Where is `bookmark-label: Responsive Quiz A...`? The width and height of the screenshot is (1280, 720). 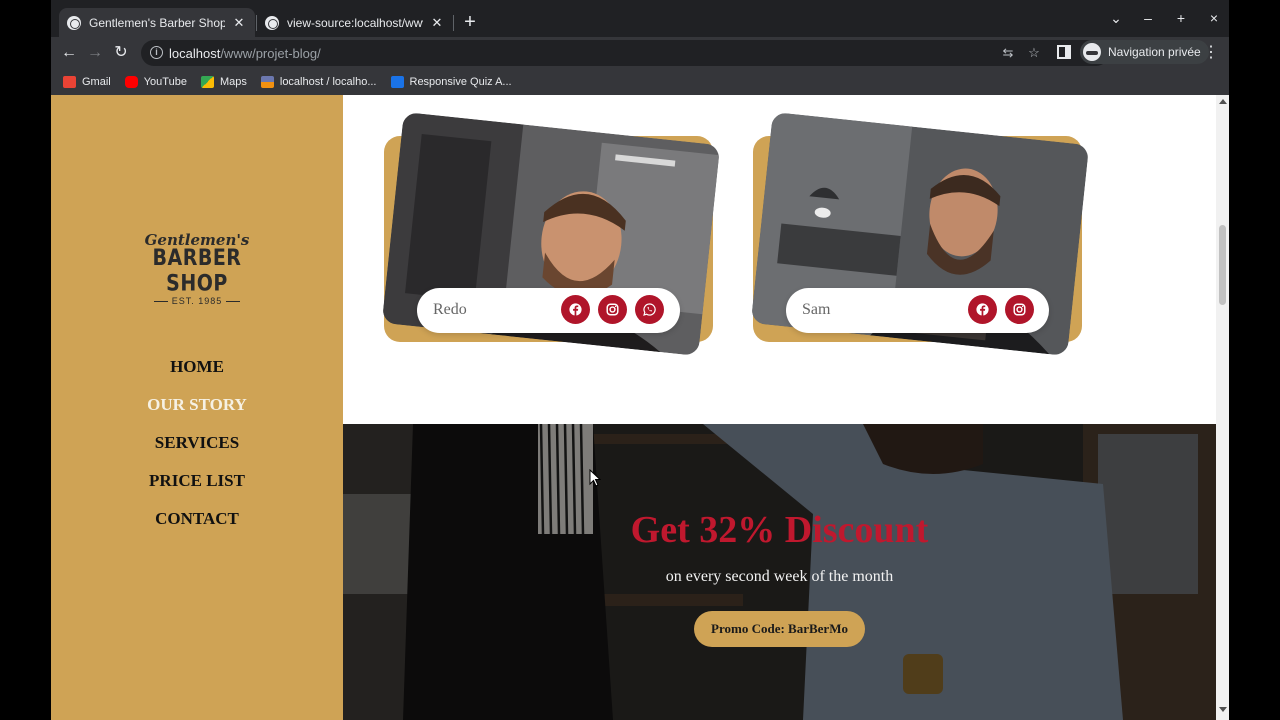 bookmark-label: Responsive Quiz A... is located at coordinates (460, 81).